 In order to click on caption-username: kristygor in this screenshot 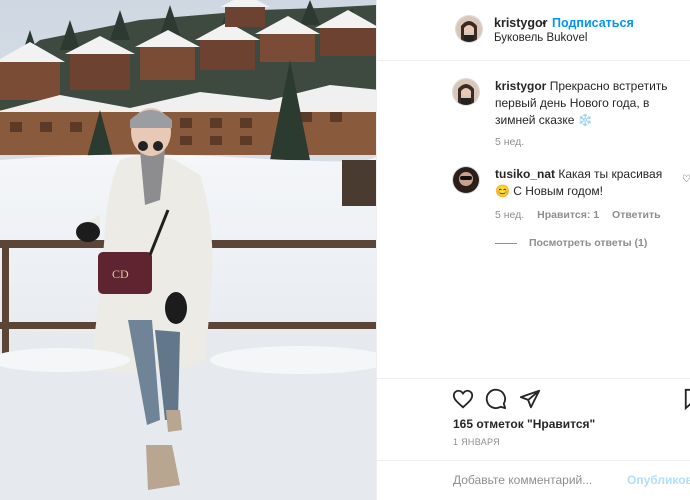, I will do `click(520, 86)`.